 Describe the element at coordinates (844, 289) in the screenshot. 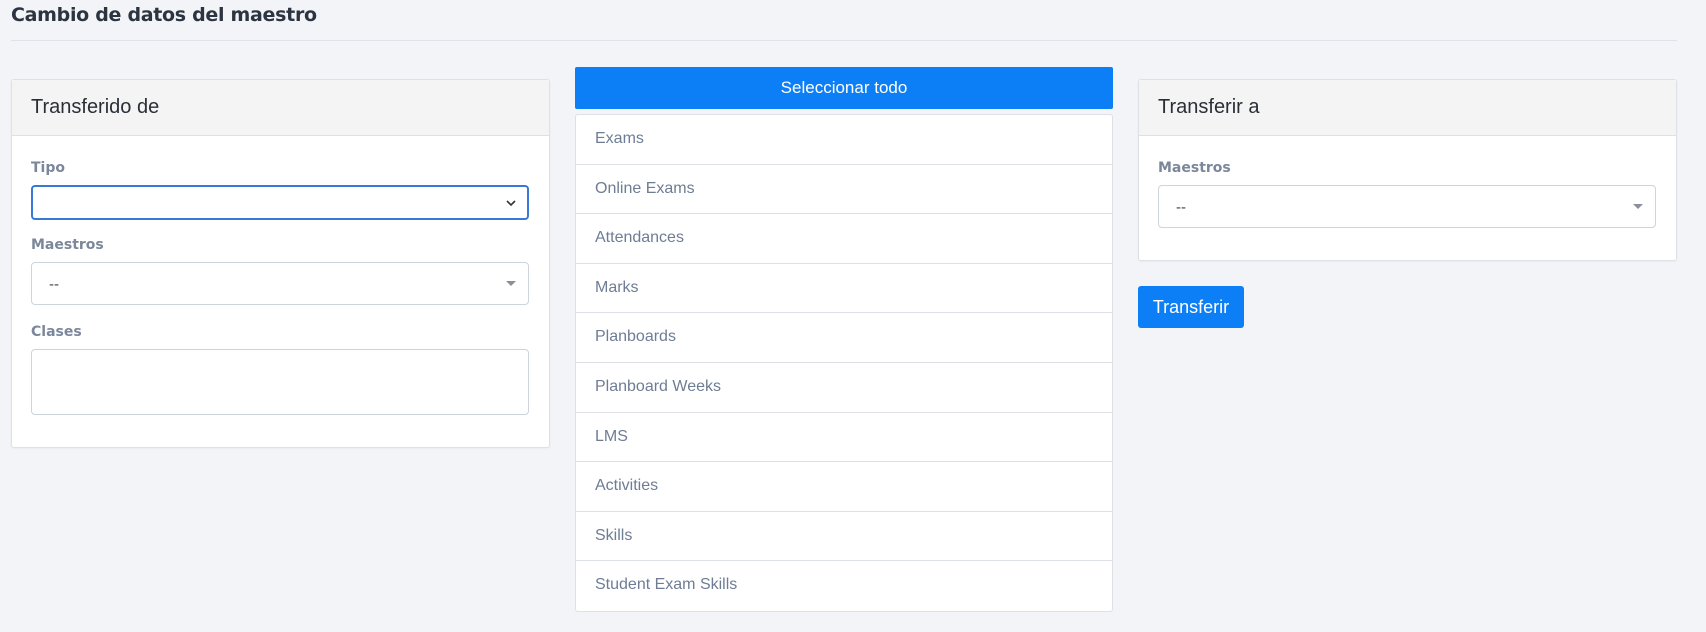

I see `list-item-marks: Marks` at that location.